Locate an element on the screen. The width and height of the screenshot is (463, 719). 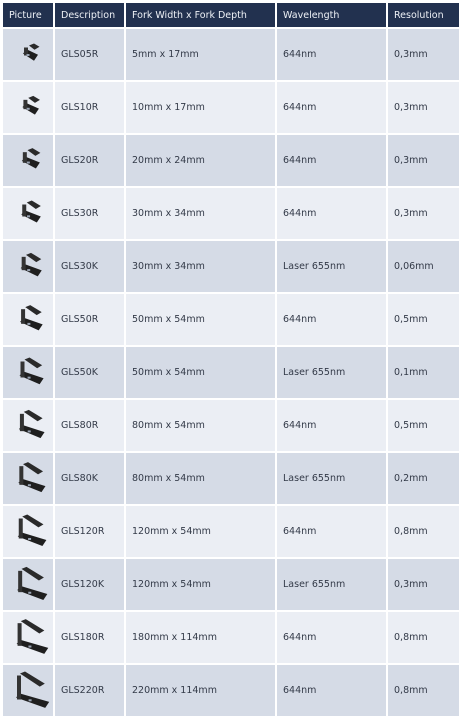
fork-size-cell: 220mm x 114mm is located at coordinates (200, 690).